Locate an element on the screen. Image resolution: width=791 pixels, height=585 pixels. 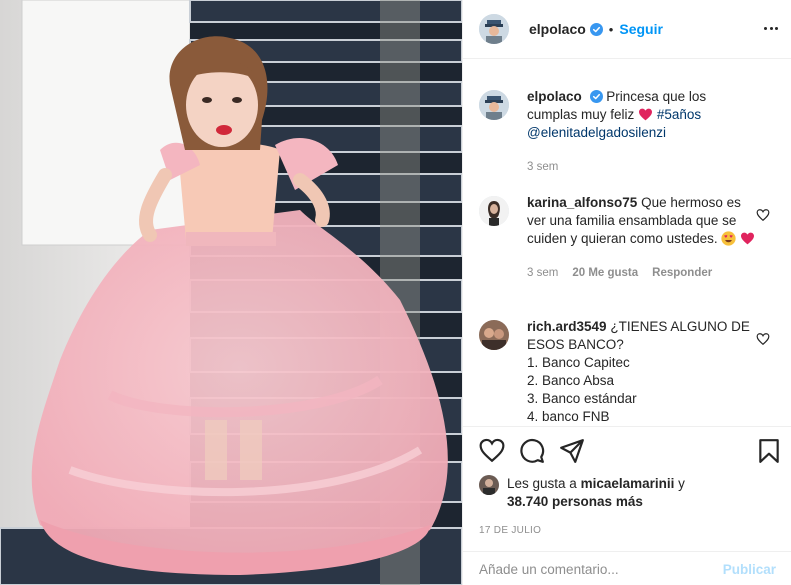
publish-button: Publicar is located at coordinates (749, 569).